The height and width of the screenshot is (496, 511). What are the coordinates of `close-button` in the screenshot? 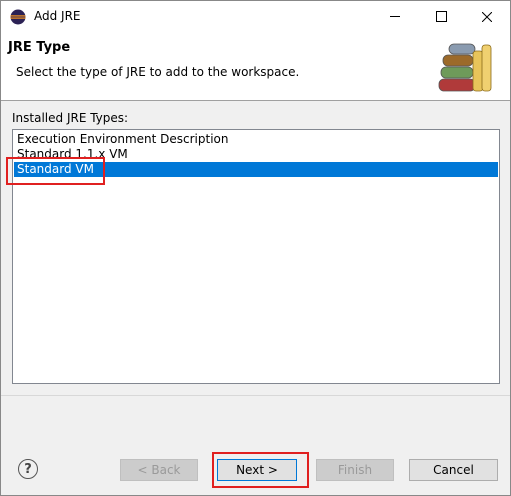 It's located at (487, 16).